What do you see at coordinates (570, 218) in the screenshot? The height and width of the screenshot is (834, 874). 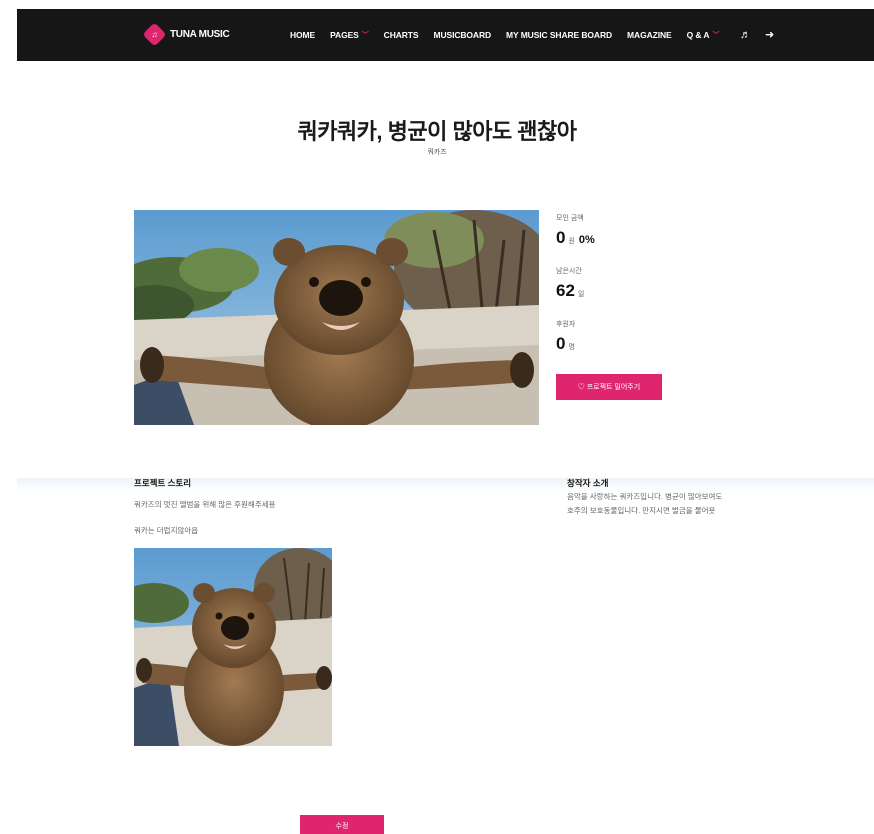 I see `stat-raised-label: 모인 금액` at bounding box center [570, 218].